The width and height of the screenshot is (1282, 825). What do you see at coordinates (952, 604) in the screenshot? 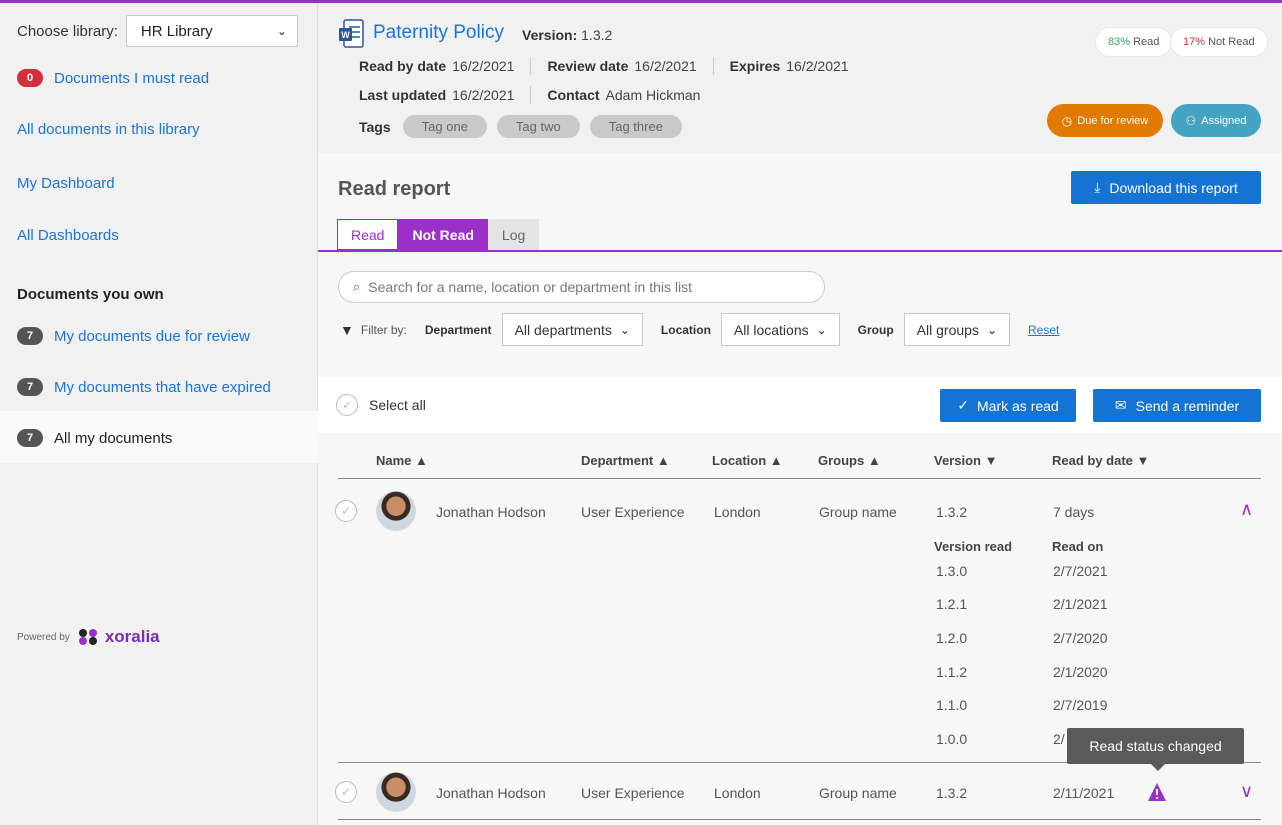
I see `history-version: 1.2.1` at bounding box center [952, 604].